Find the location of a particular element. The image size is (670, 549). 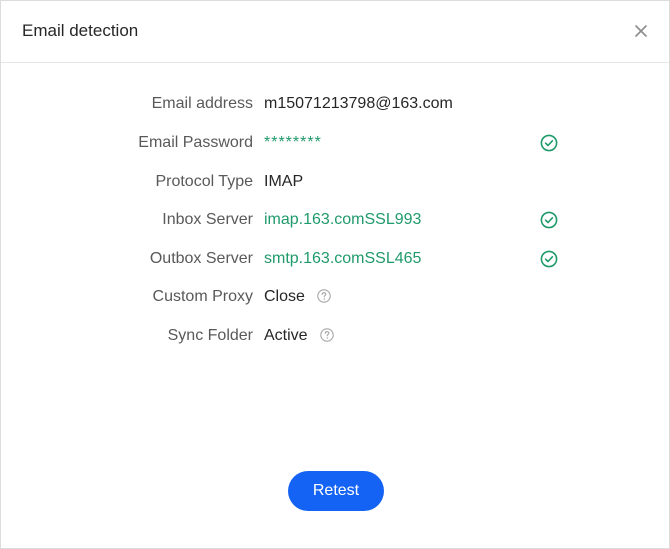

protocol-type-label: Protocol Type is located at coordinates (204, 181).